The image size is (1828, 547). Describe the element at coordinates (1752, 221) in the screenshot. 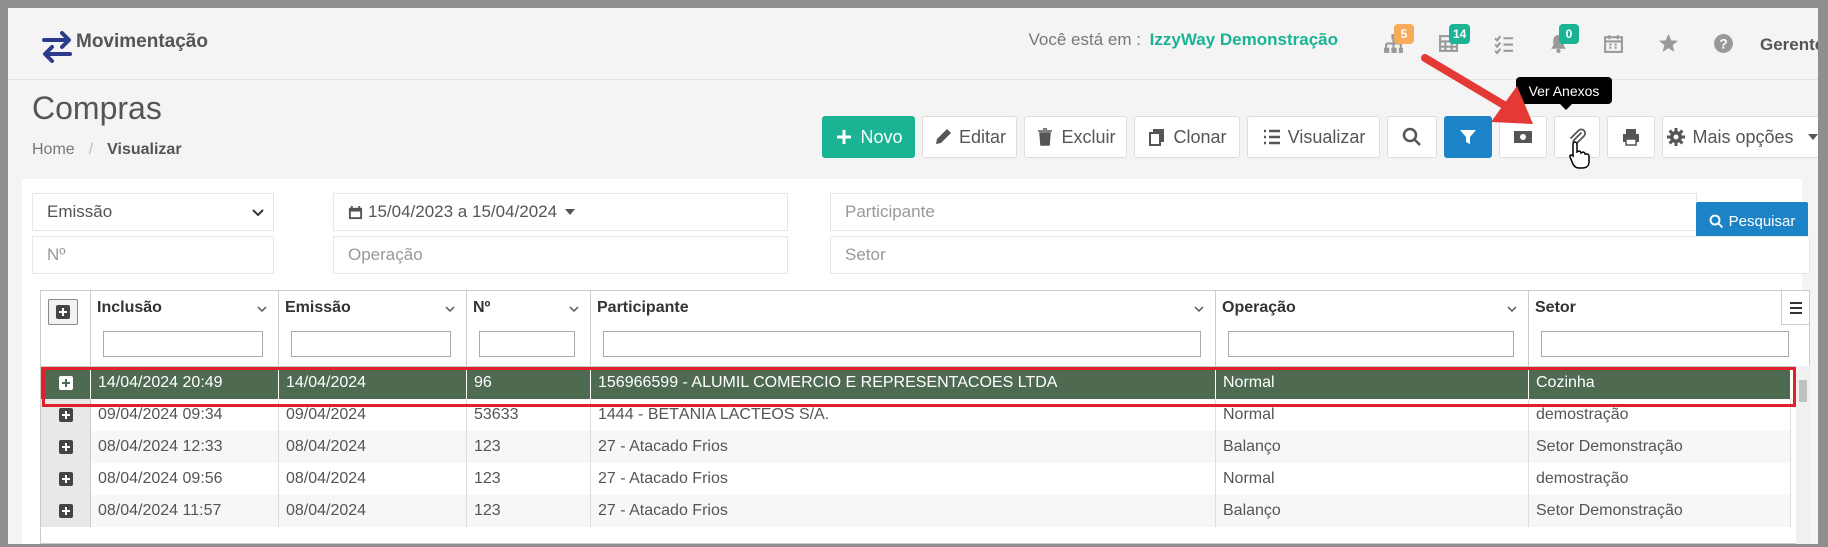

I see `search-button: Pesquisar` at that location.